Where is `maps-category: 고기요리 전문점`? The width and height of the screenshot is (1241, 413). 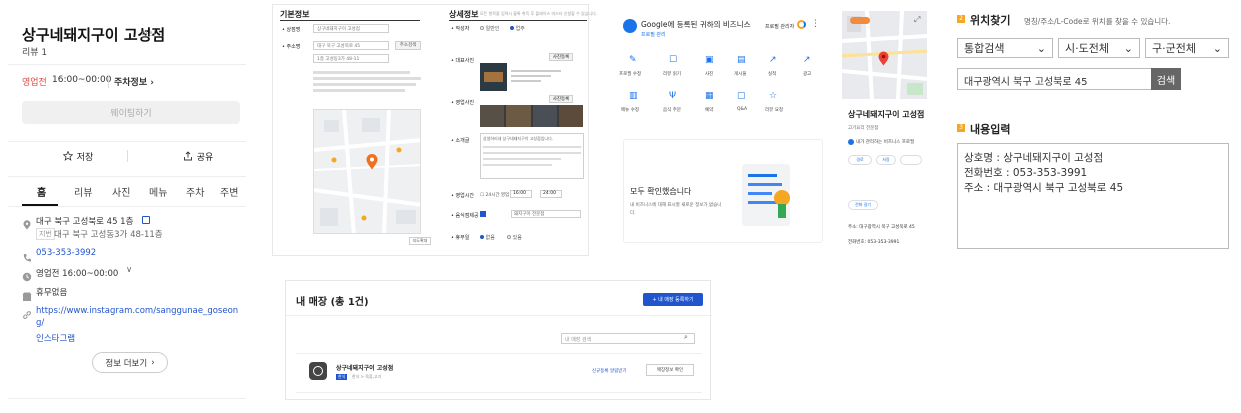 maps-category: 고기요리 전문점 is located at coordinates (863, 128).